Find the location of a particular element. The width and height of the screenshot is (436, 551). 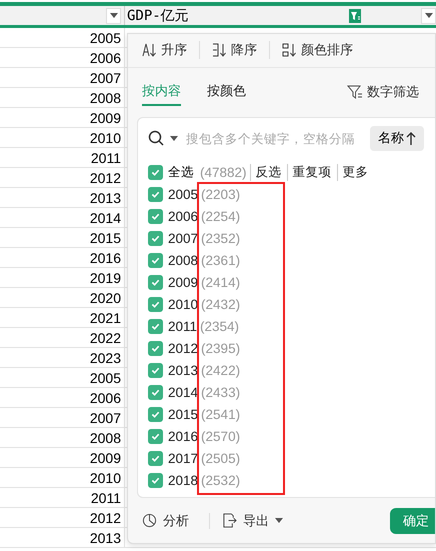

item-count: (47882) is located at coordinates (223, 172).